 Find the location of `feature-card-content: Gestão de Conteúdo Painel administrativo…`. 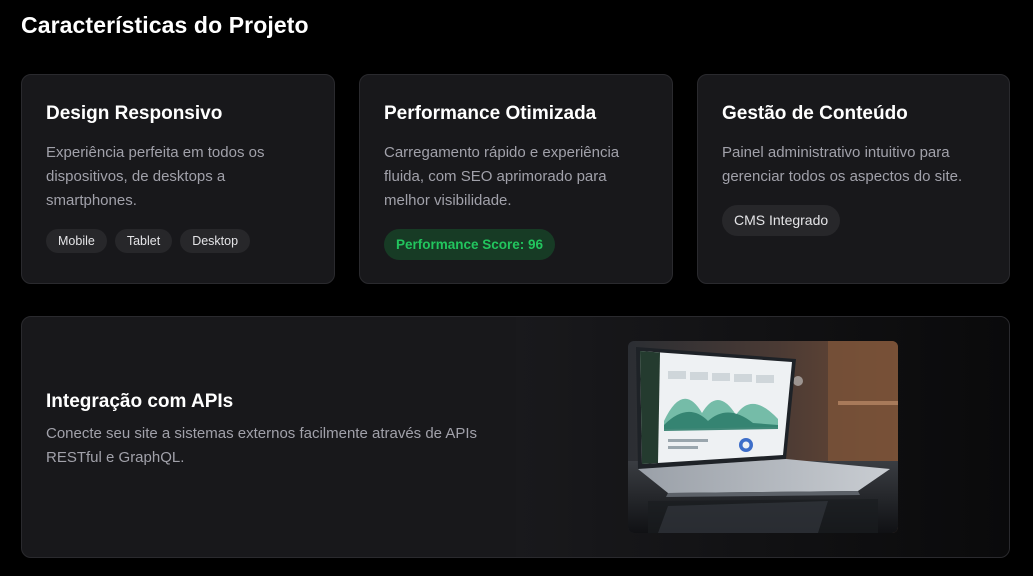

feature-card-content: Gestão de Conteúdo Painel administrativo… is located at coordinates (853, 179).